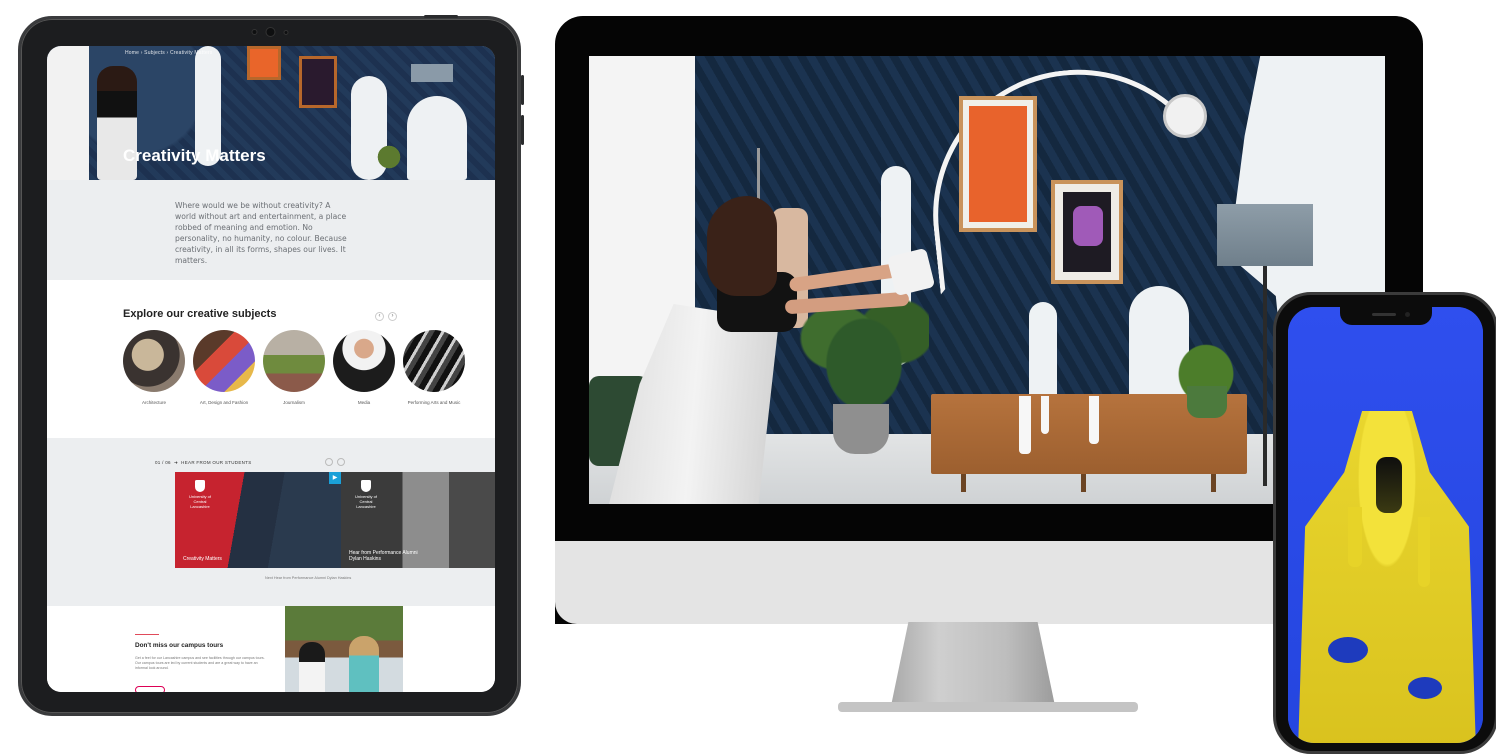 The image size is (1496, 754). I want to click on subject-item: Media, so click(364, 367).